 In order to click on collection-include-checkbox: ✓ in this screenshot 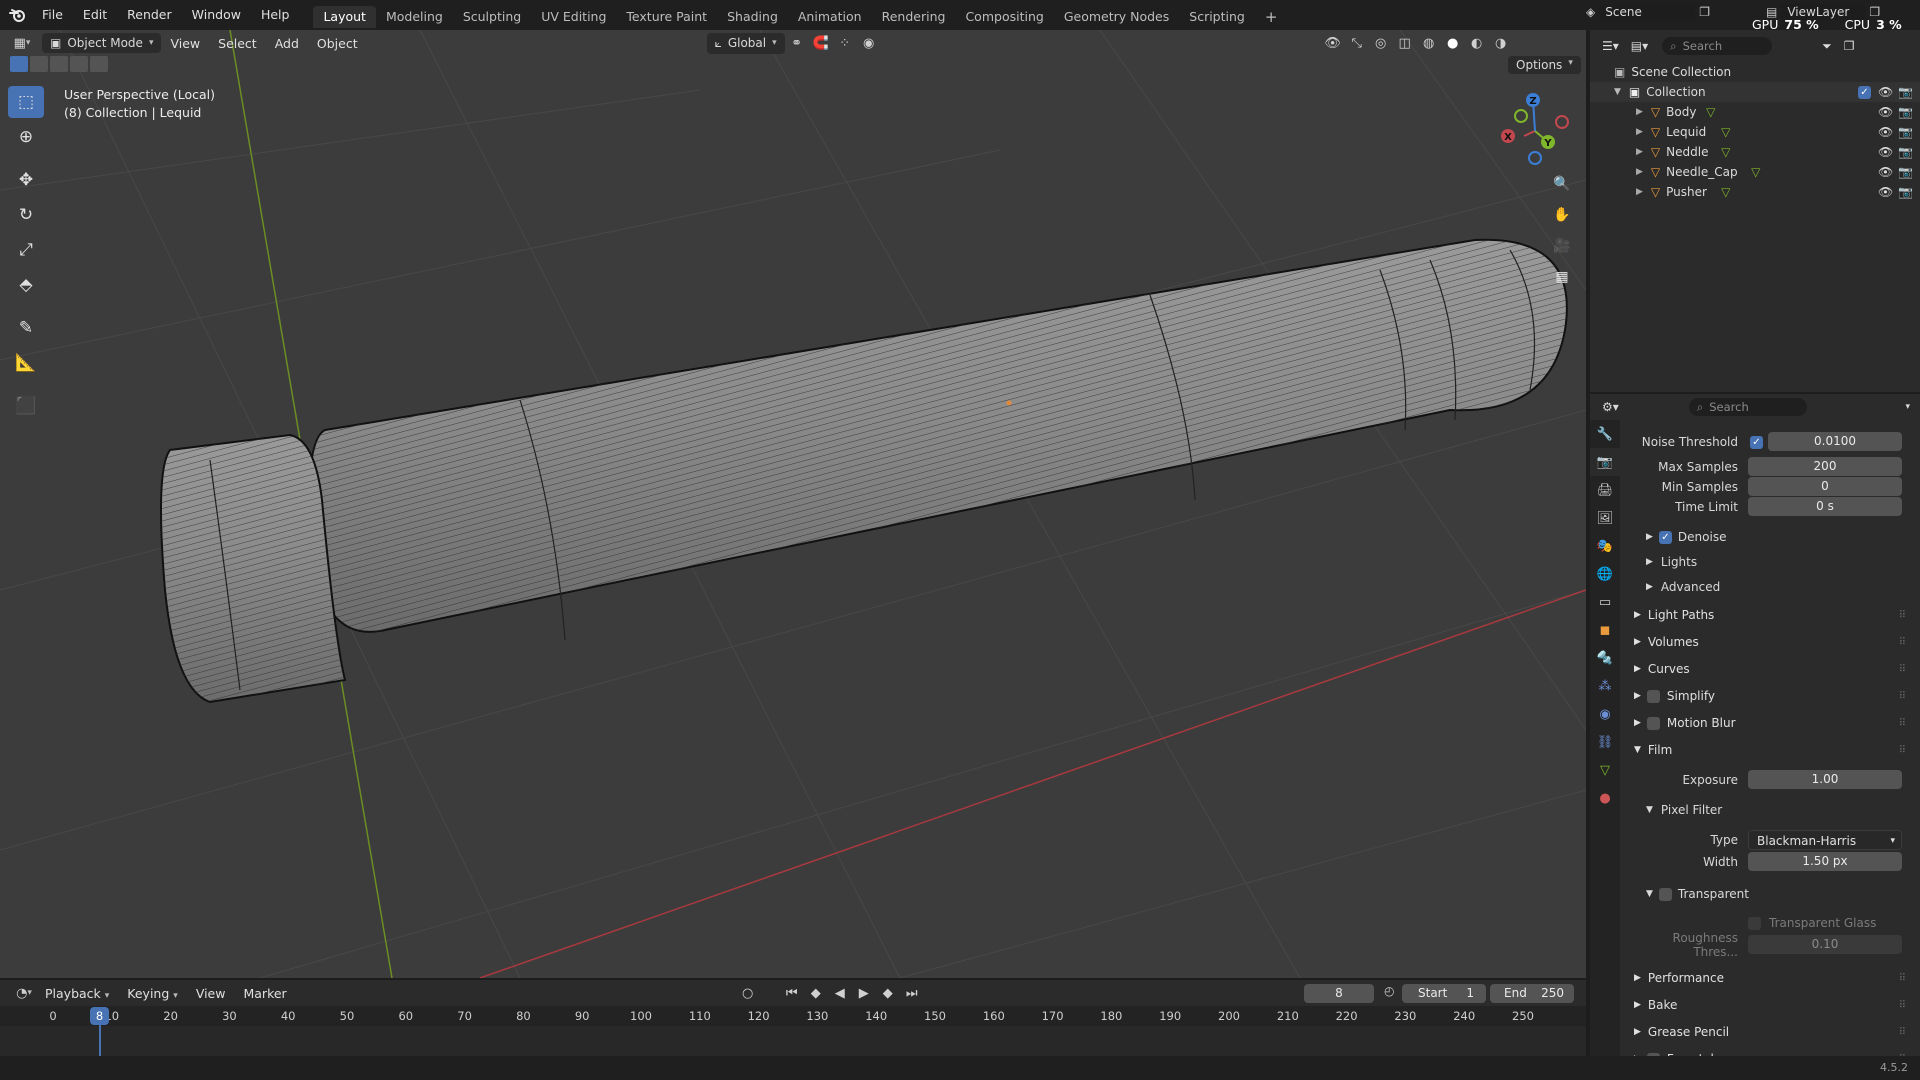, I will do `click(1864, 92)`.